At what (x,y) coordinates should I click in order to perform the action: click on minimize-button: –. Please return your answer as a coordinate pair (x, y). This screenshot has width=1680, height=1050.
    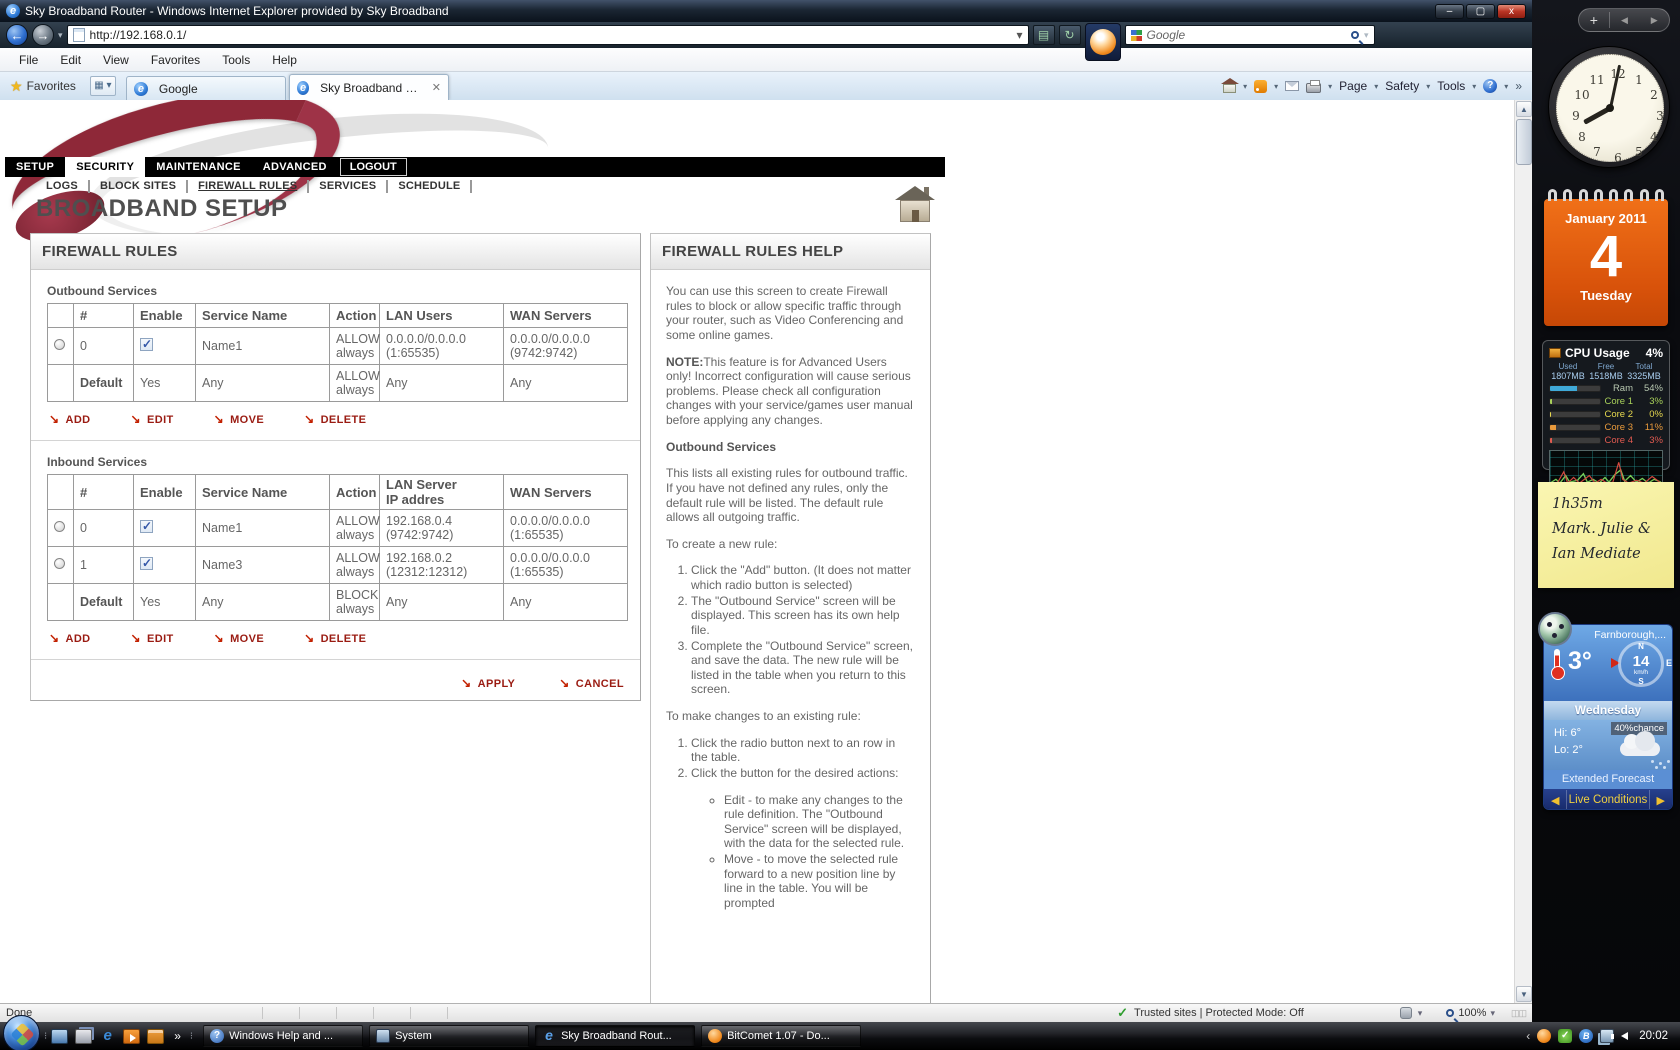
    Looking at the image, I should click on (1449, 11).